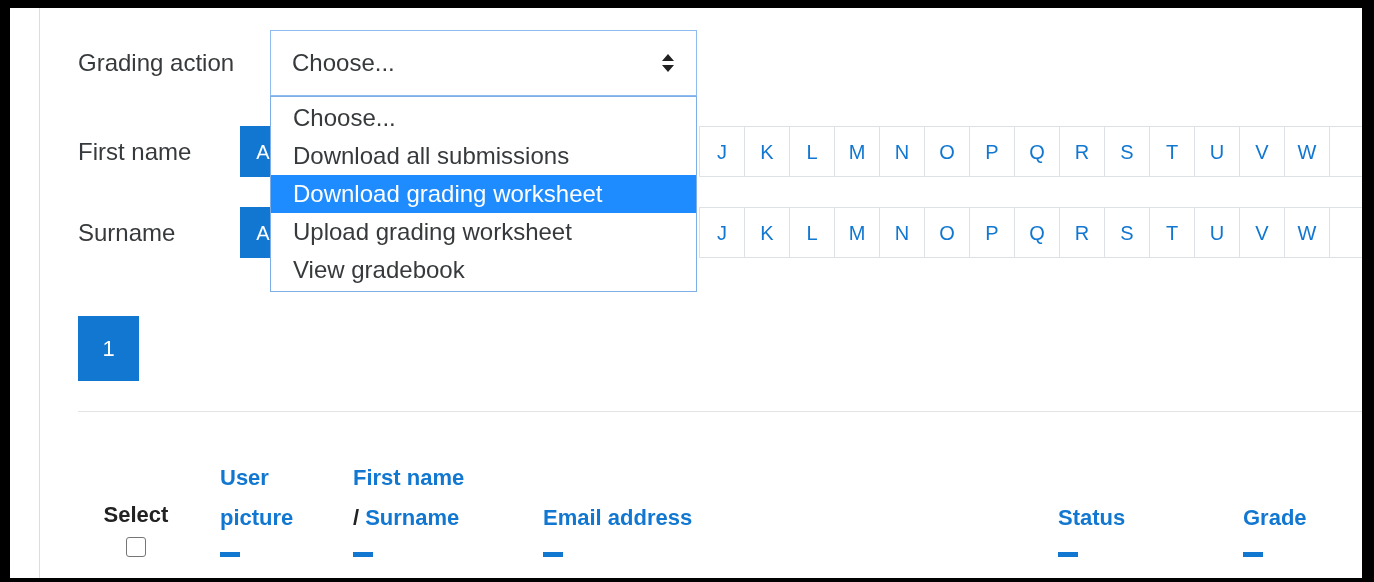  What do you see at coordinates (136, 515) in the screenshot?
I see `column-header: Select` at bounding box center [136, 515].